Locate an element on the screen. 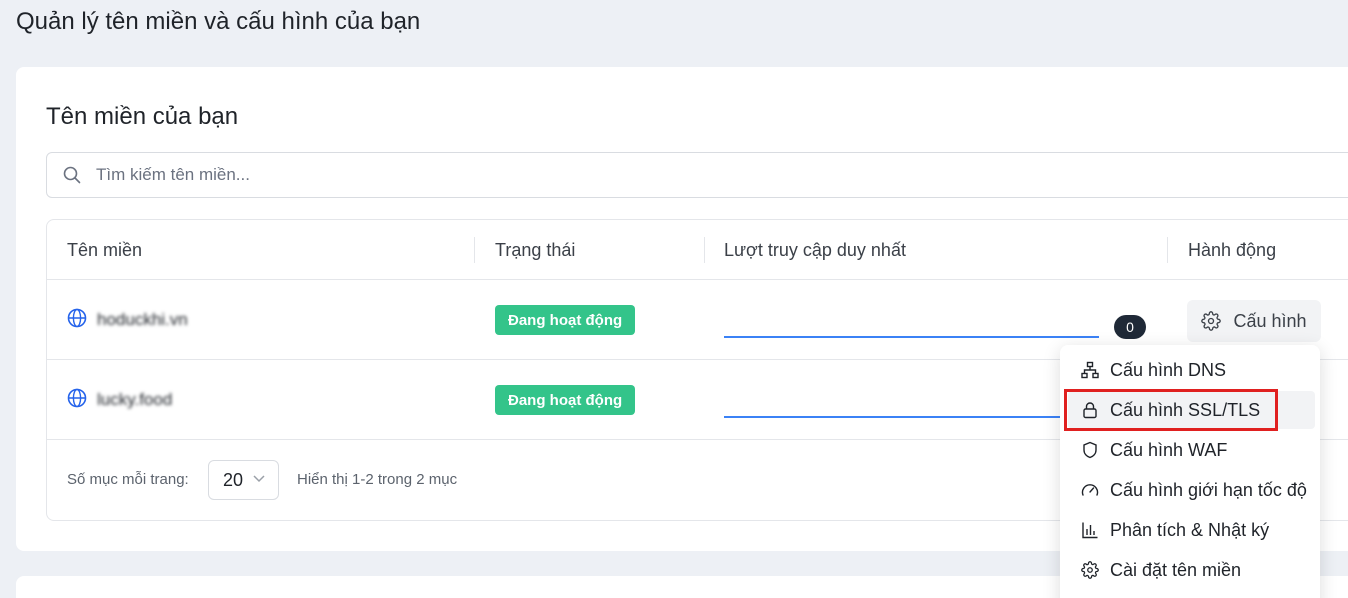  search-input is located at coordinates (396, 175).